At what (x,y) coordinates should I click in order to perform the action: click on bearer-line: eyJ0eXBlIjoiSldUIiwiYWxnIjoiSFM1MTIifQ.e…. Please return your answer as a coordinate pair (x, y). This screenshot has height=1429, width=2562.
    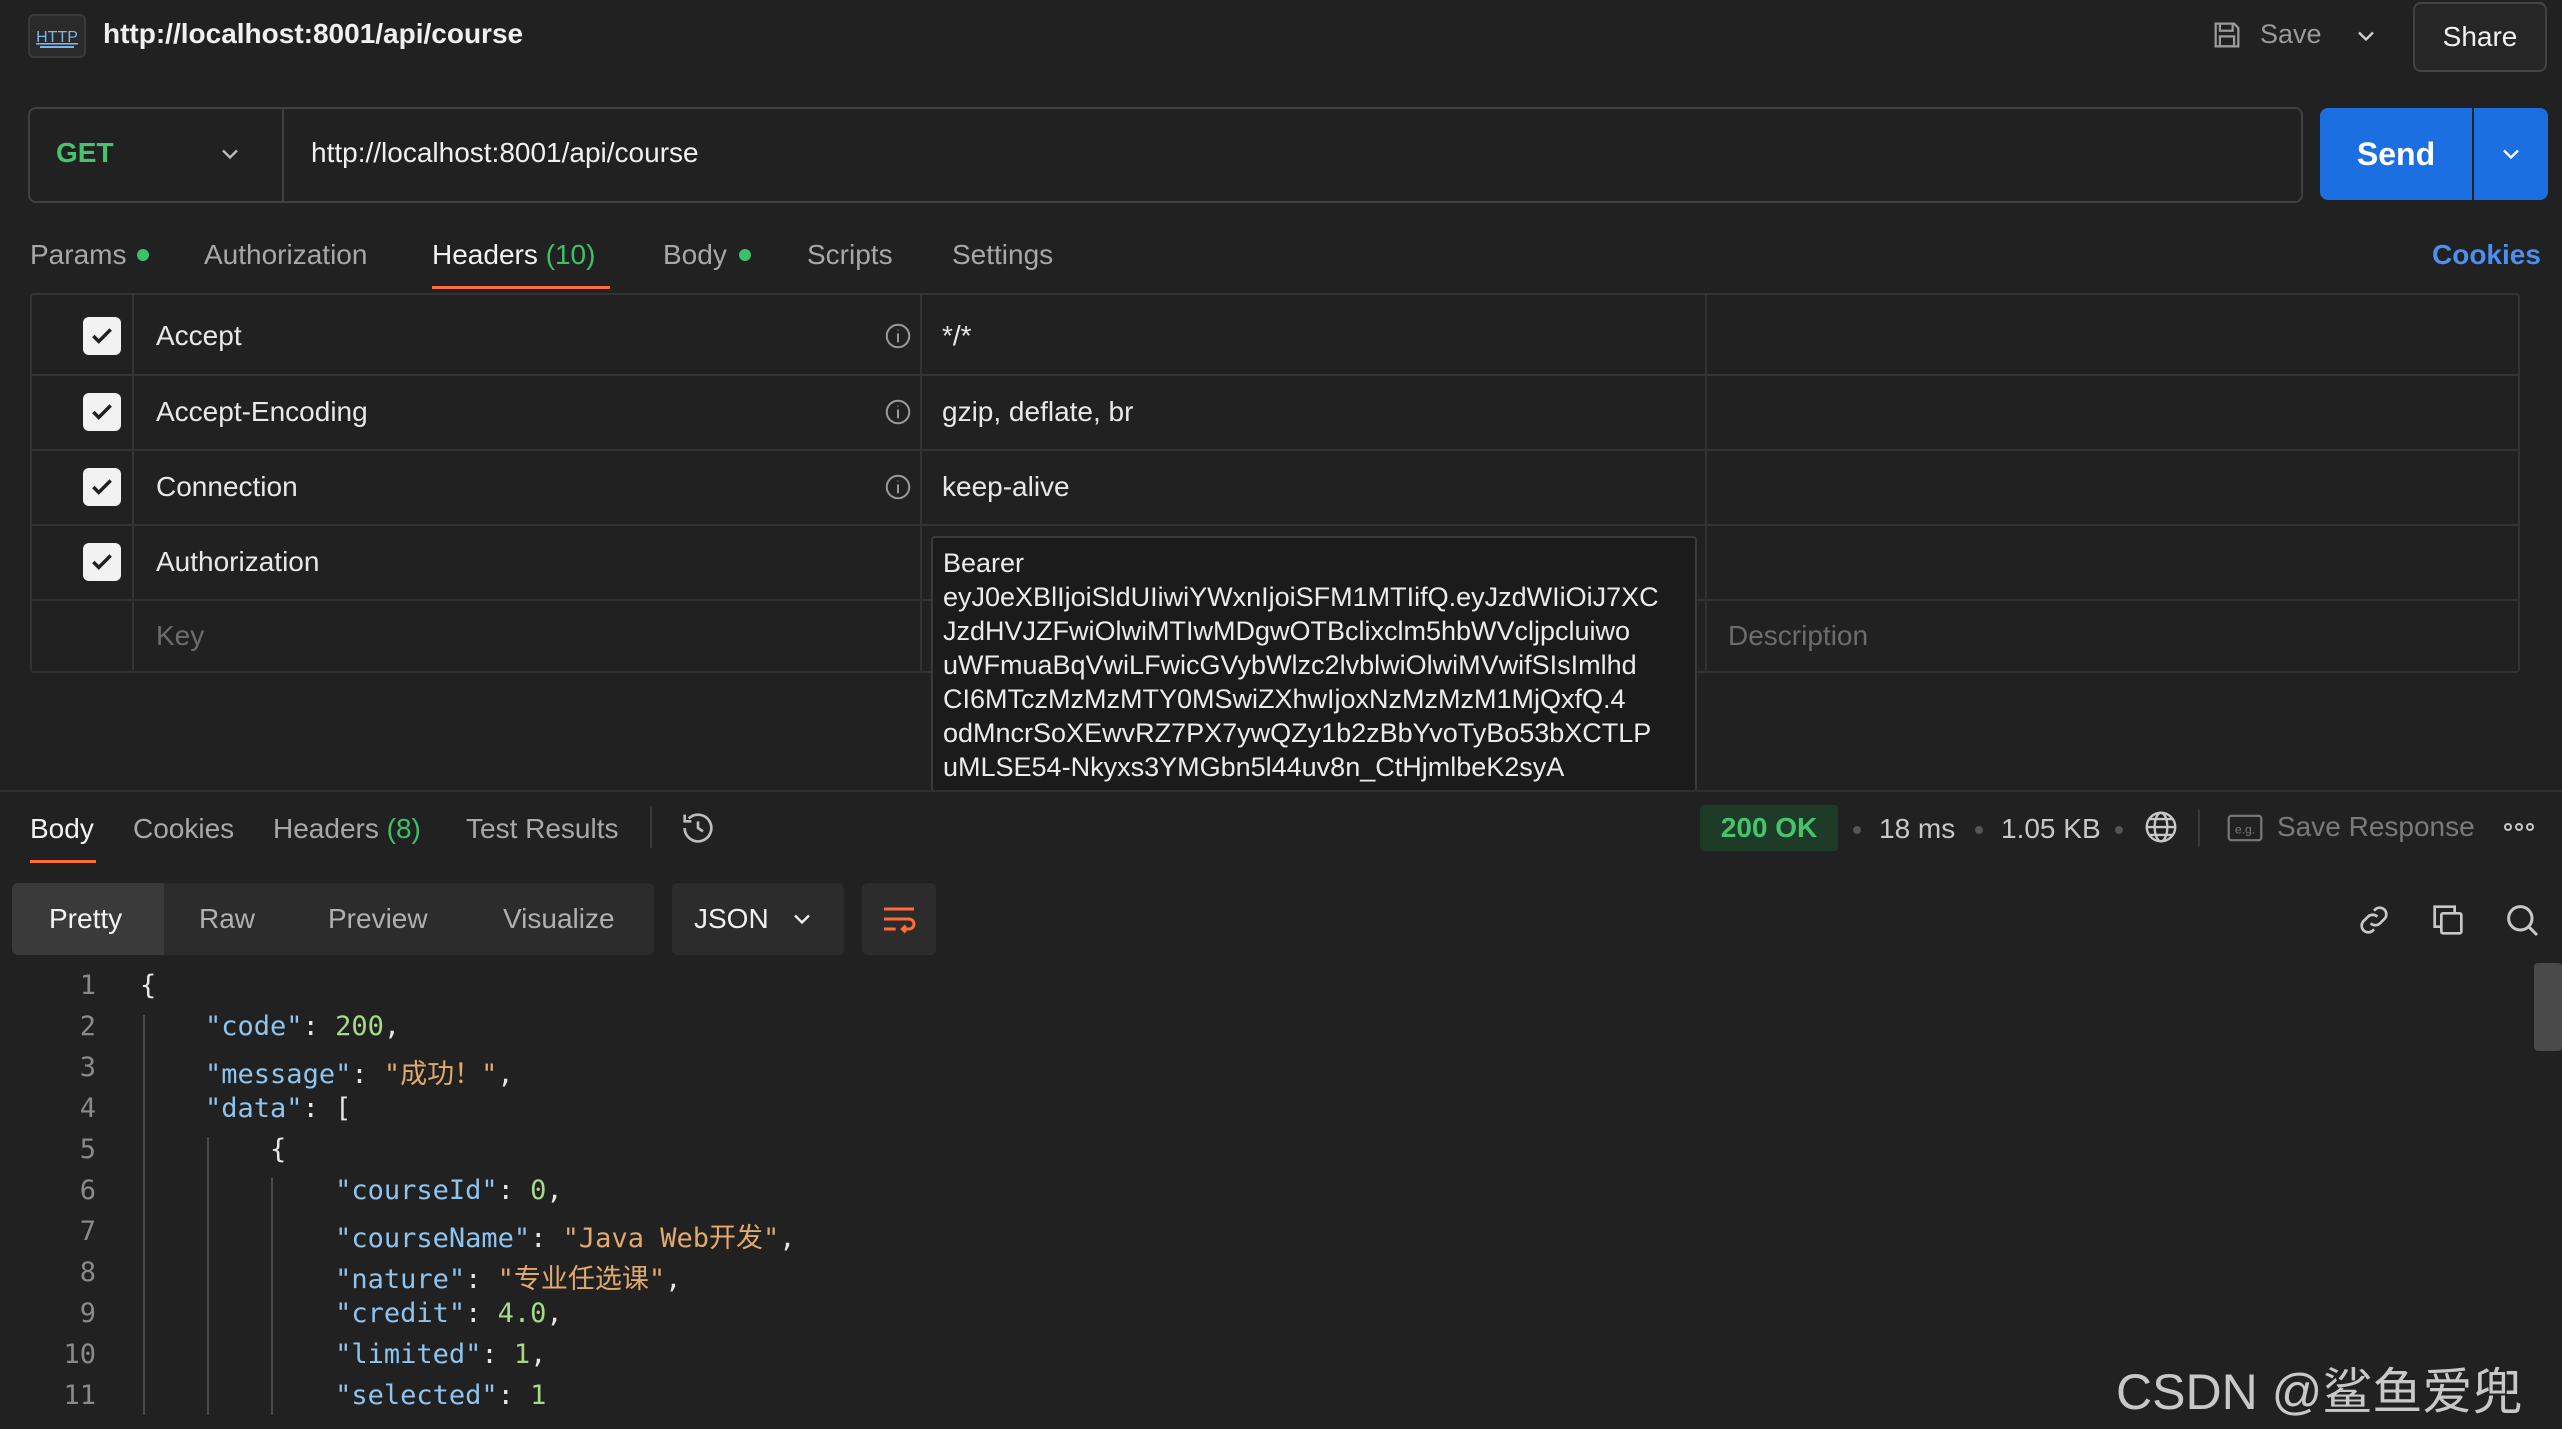
    Looking at the image, I should click on (1301, 597).